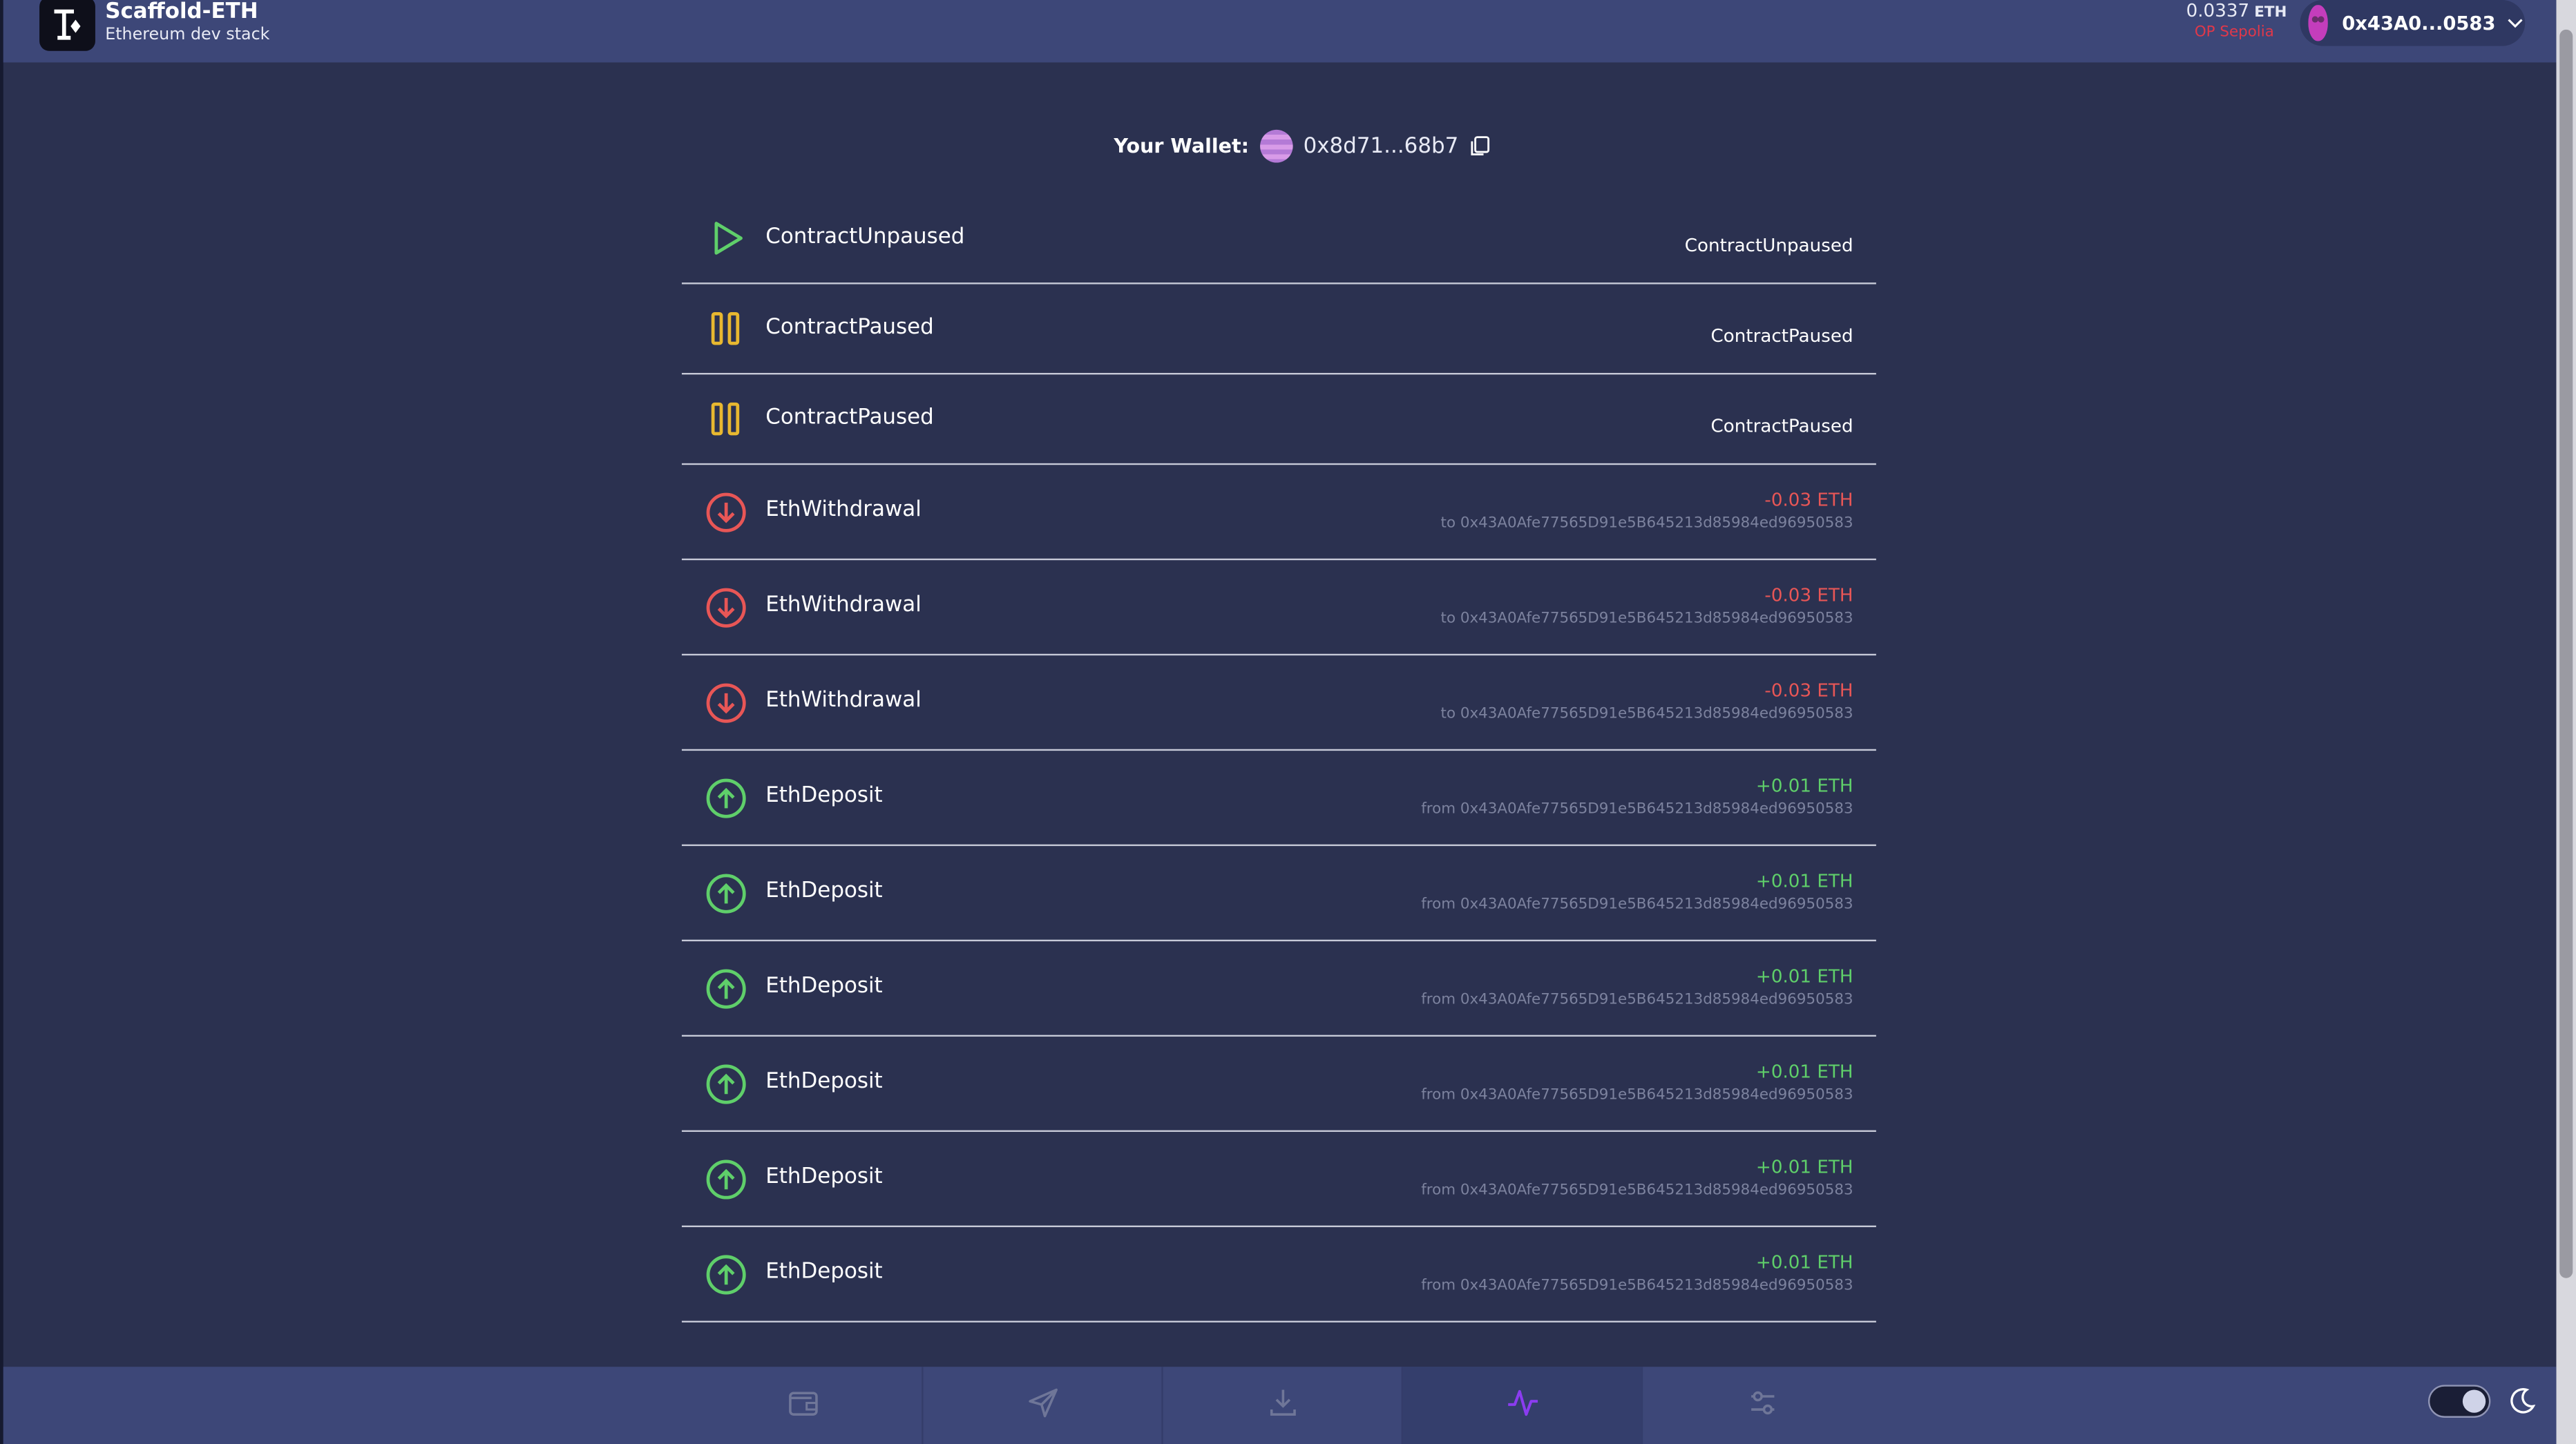  What do you see at coordinates (1277, 146) in the screenshot?
I see `wallet-avatar` at bounding box center [1277, 146].